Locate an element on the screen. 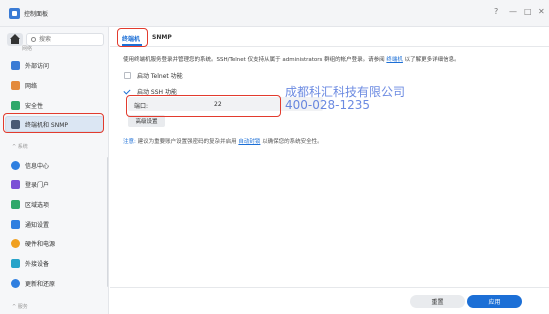 This screenshot has height=314, width=549. sidebar-item-label: 更新和还原 is located at coordinates (40, 284).